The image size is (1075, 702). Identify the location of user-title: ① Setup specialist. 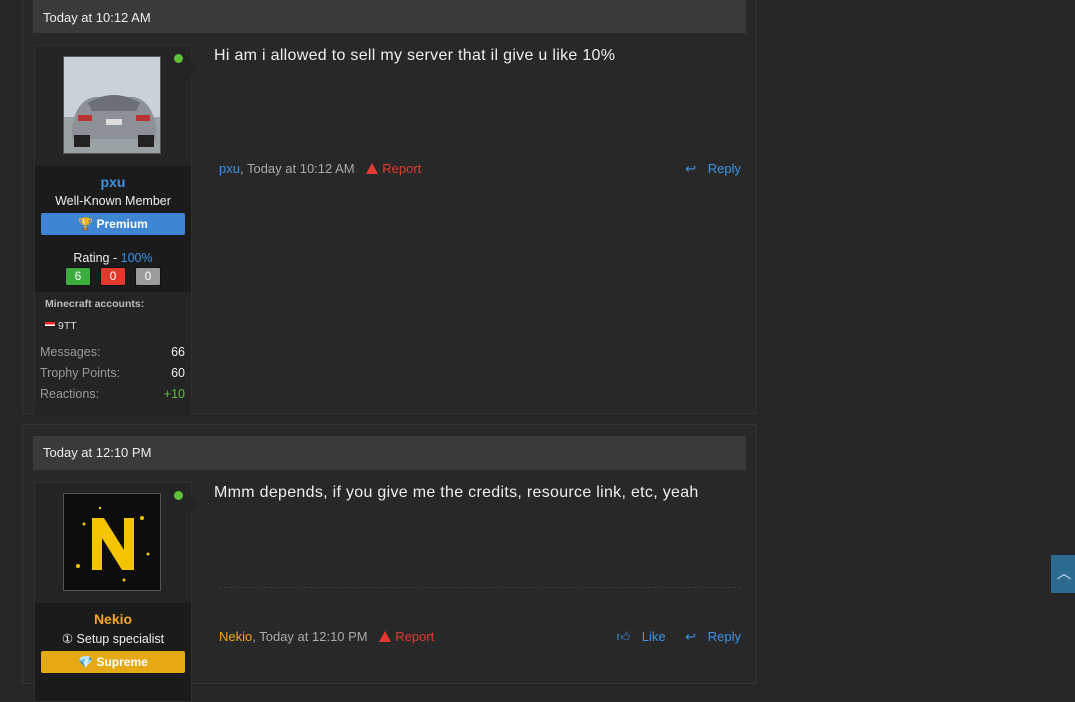
(113, 639).